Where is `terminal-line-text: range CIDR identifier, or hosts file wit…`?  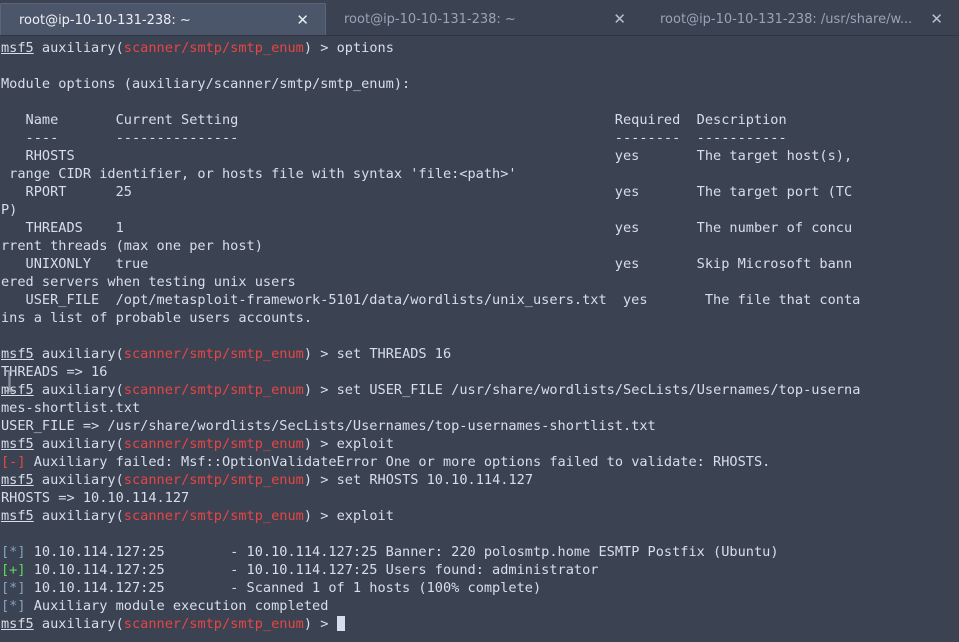 terminal-line-text: range CIDR identifier, or hosts file wit… is located at coordinates (259, 174).